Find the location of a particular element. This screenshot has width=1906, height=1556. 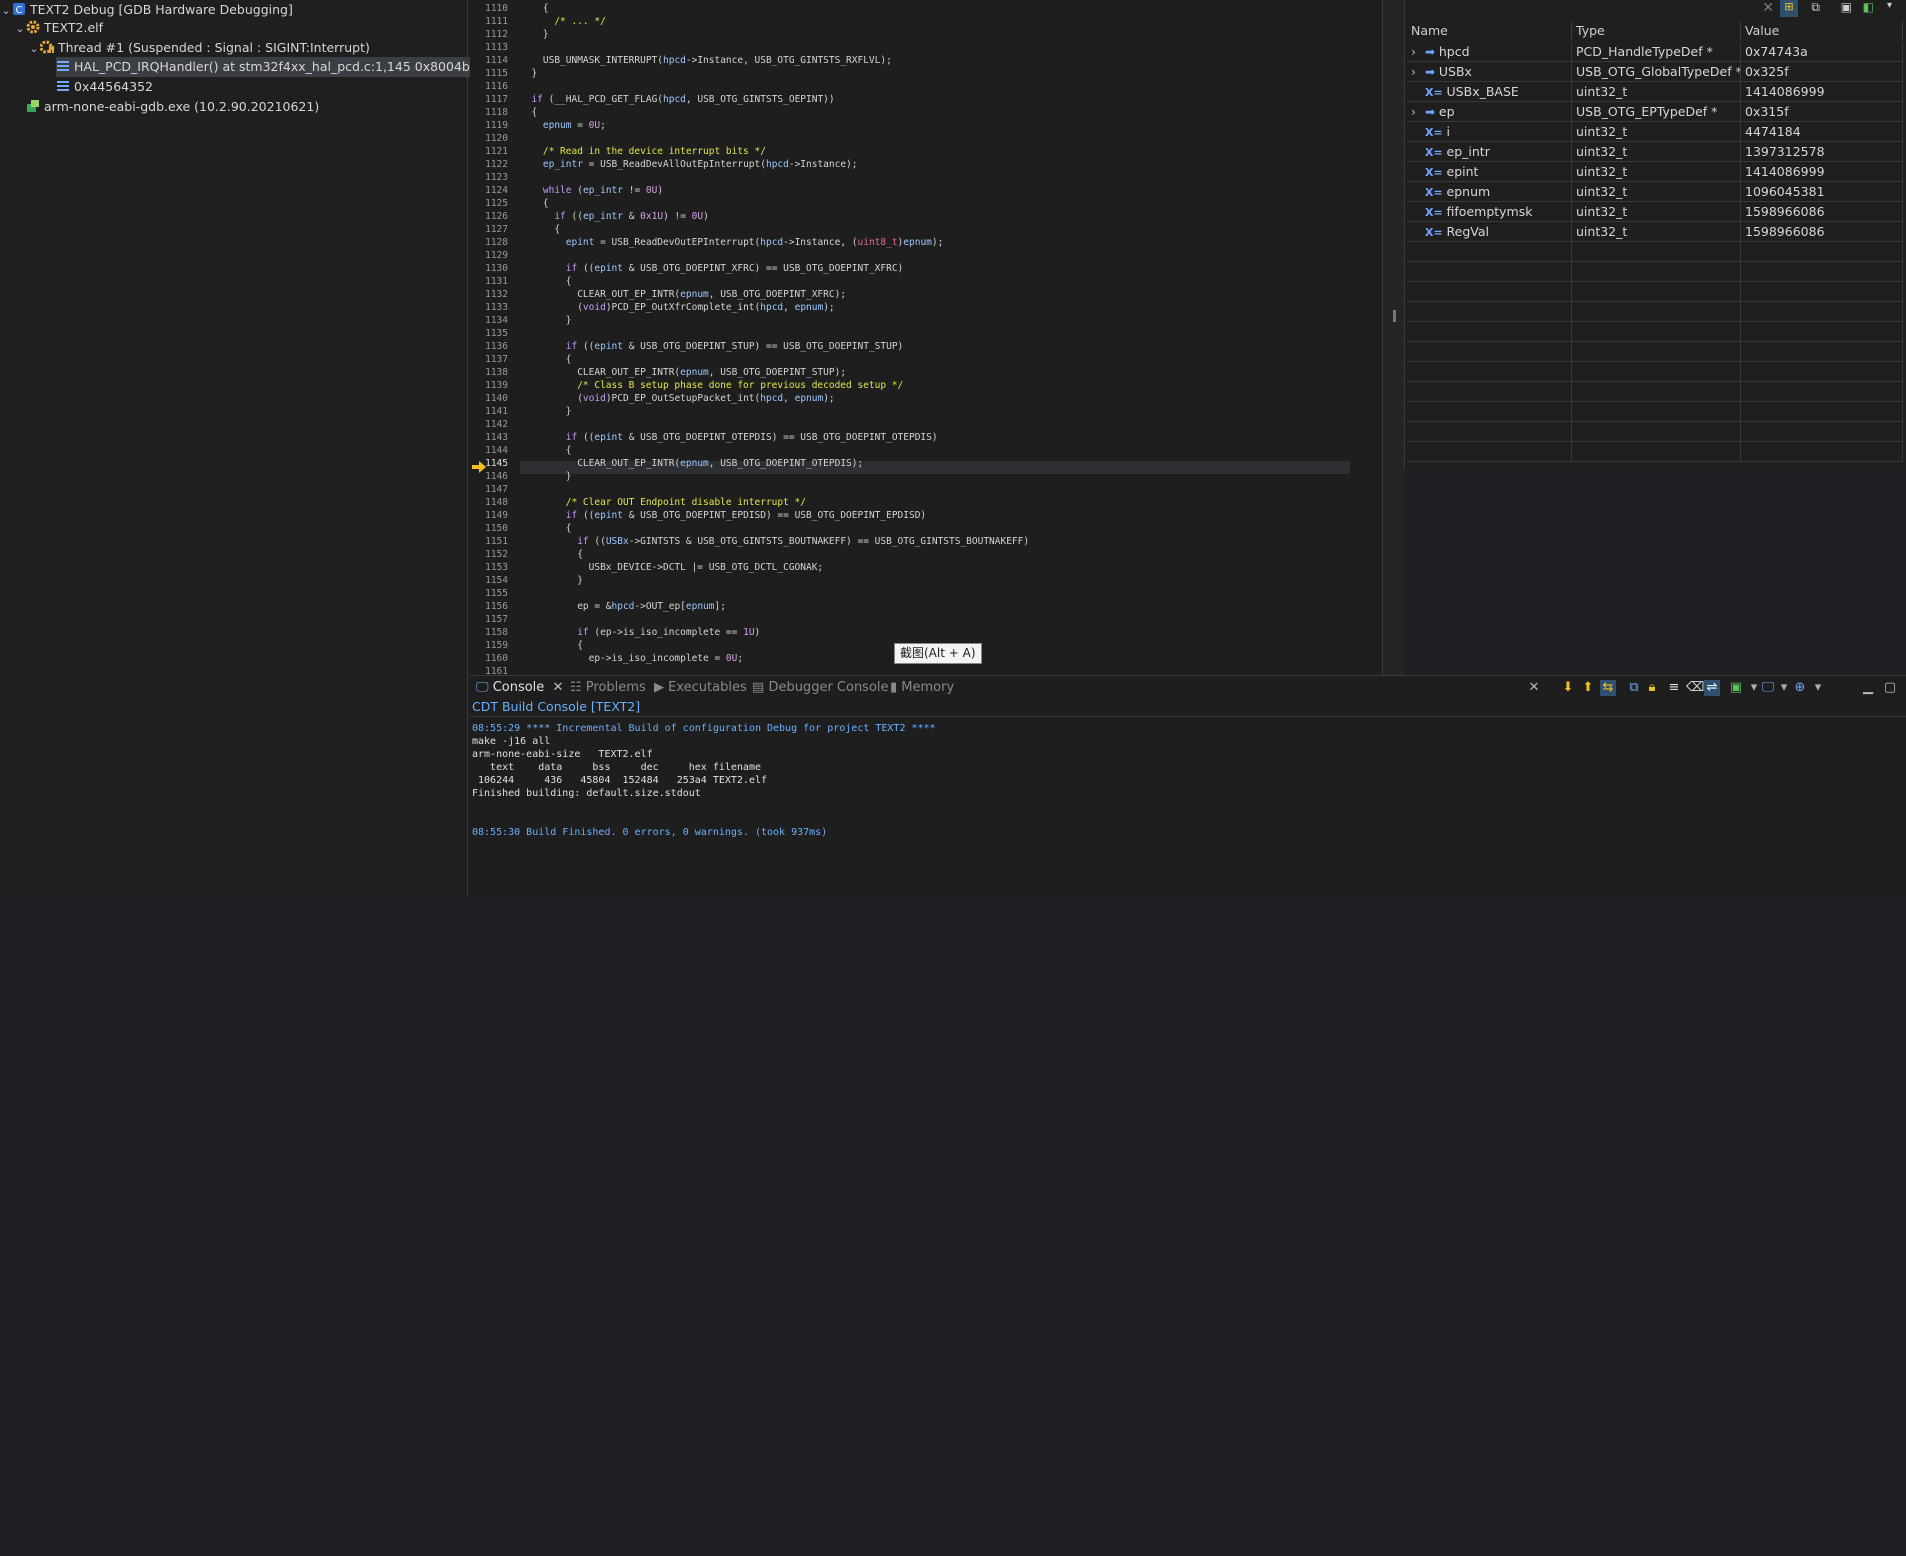

pin-icon: ◧ is located at coordinates (1868, 7).